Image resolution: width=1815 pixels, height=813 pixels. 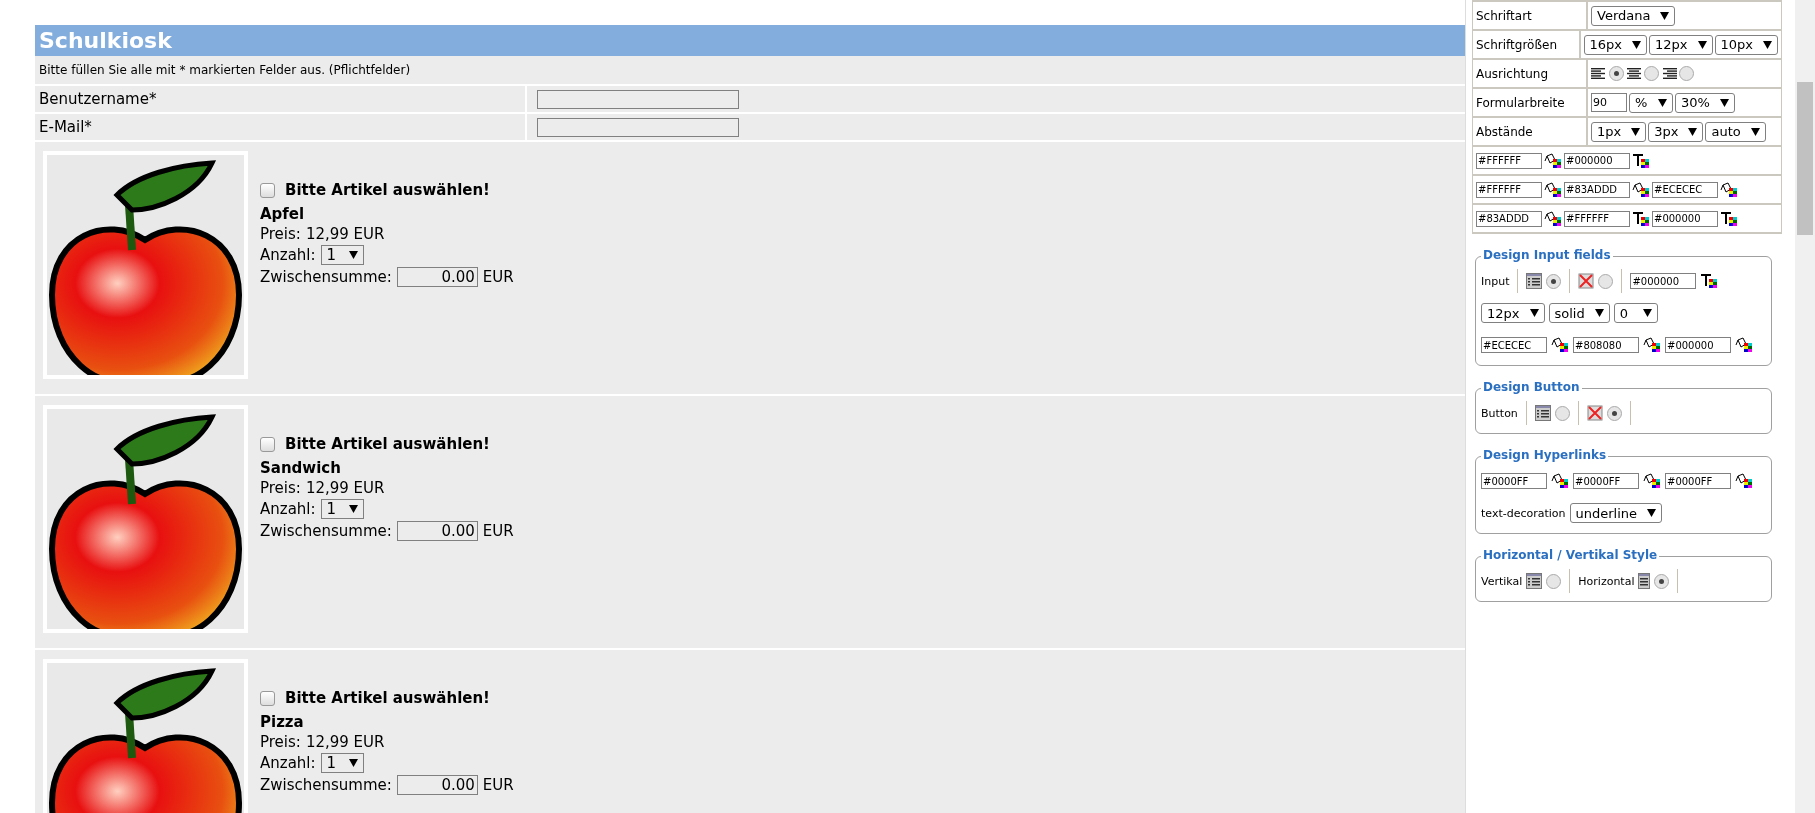 I want to click on option-label: Button, so click(x=1499, y=413).